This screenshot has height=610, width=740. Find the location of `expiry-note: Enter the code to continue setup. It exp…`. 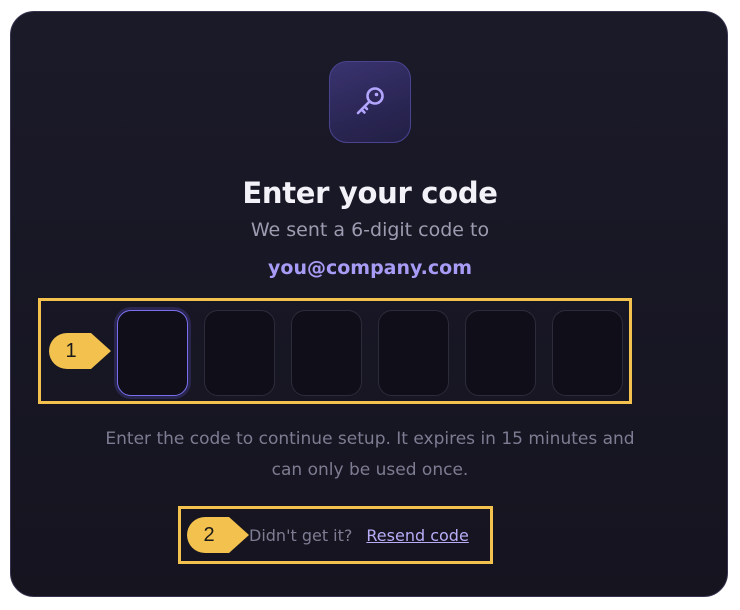

expiry-note: Enter the code to continue setup. It exp… is located at coordinates (370, 455).